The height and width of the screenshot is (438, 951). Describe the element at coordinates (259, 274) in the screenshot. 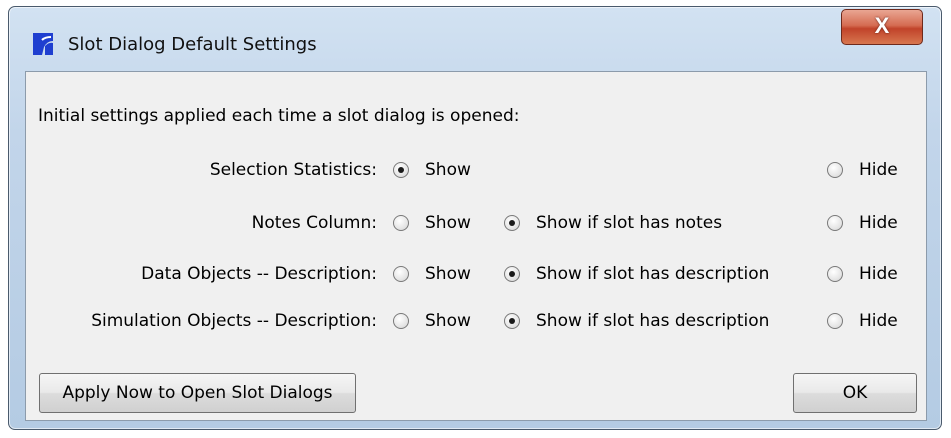

I see `setting-label: Data Objects -- Description:` at that location.